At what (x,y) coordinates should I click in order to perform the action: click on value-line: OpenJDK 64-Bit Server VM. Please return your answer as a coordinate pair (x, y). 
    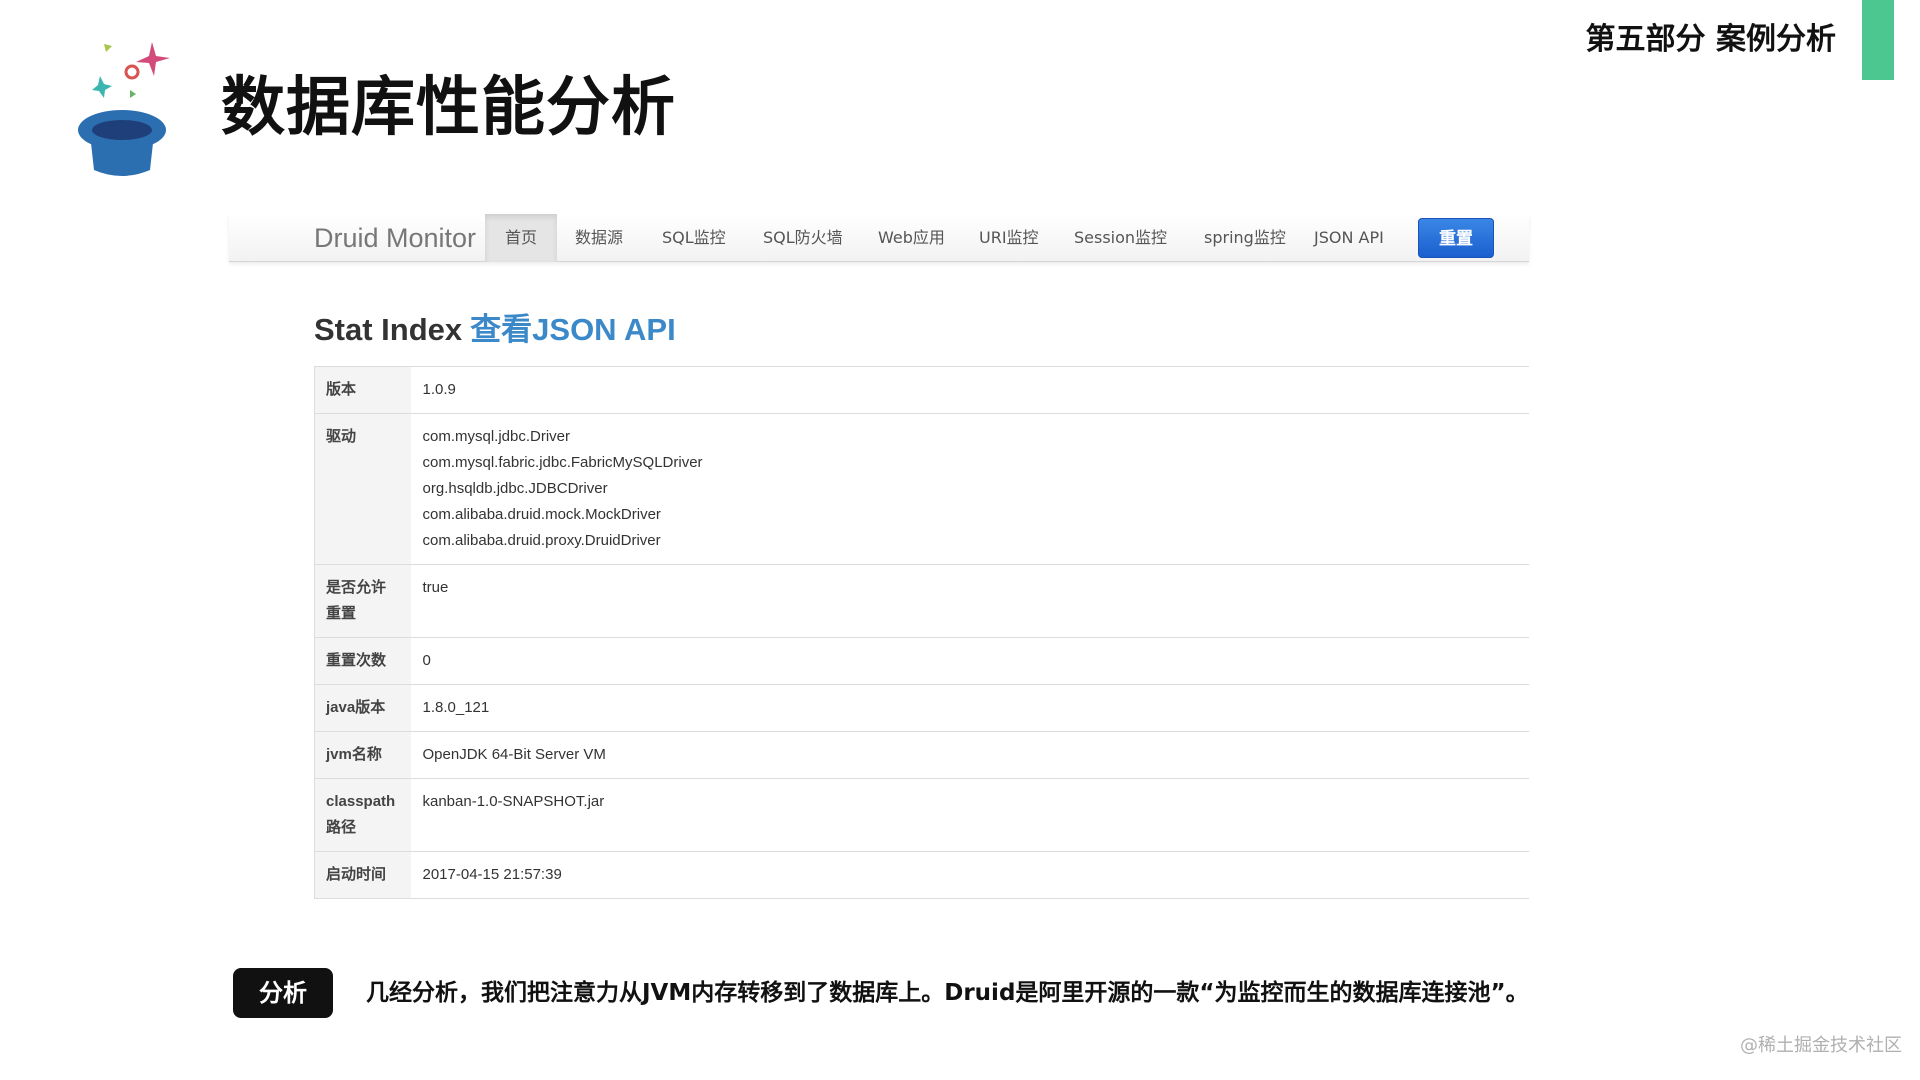
    Looking at the image, I should click on (514, 754).